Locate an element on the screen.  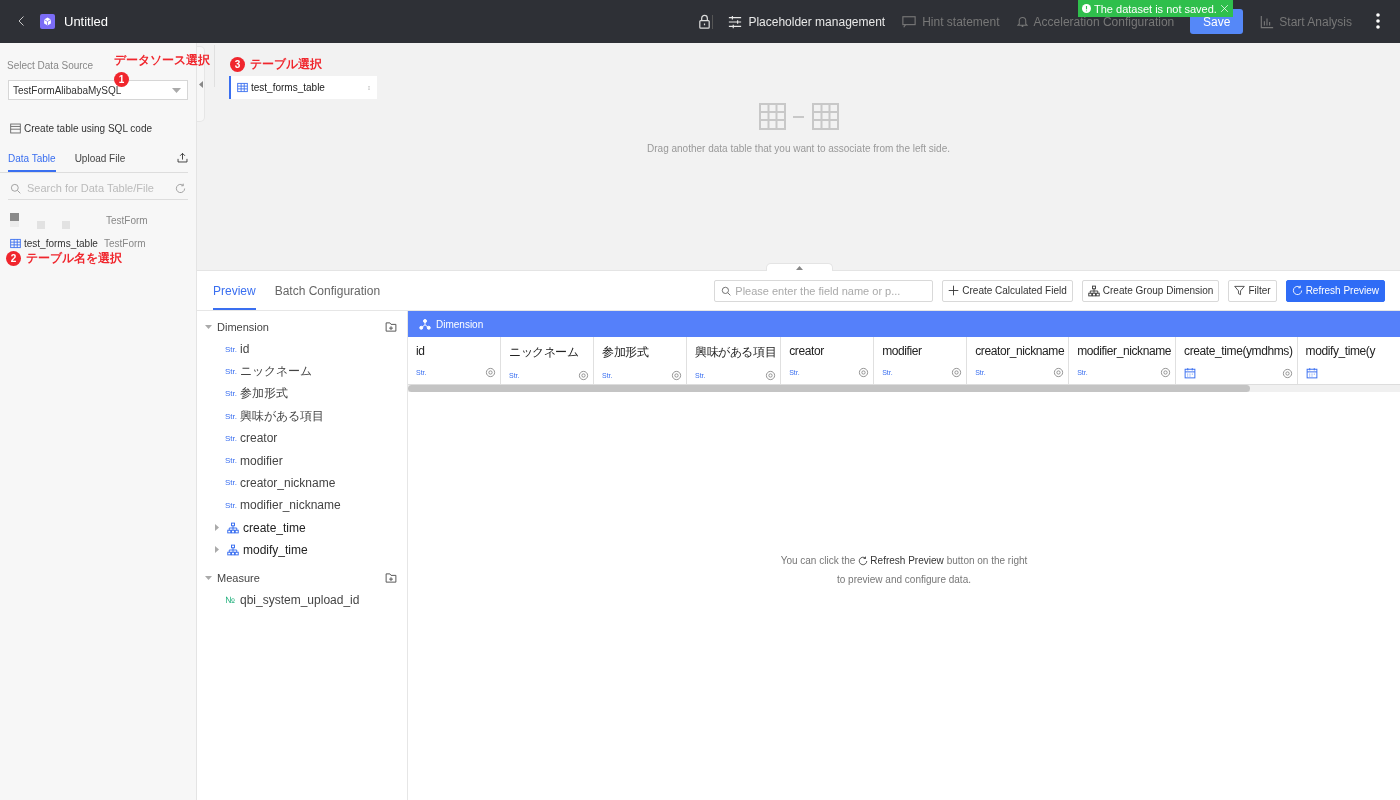
data-source-label: Select Data Source is located at coordinates (50, 65).